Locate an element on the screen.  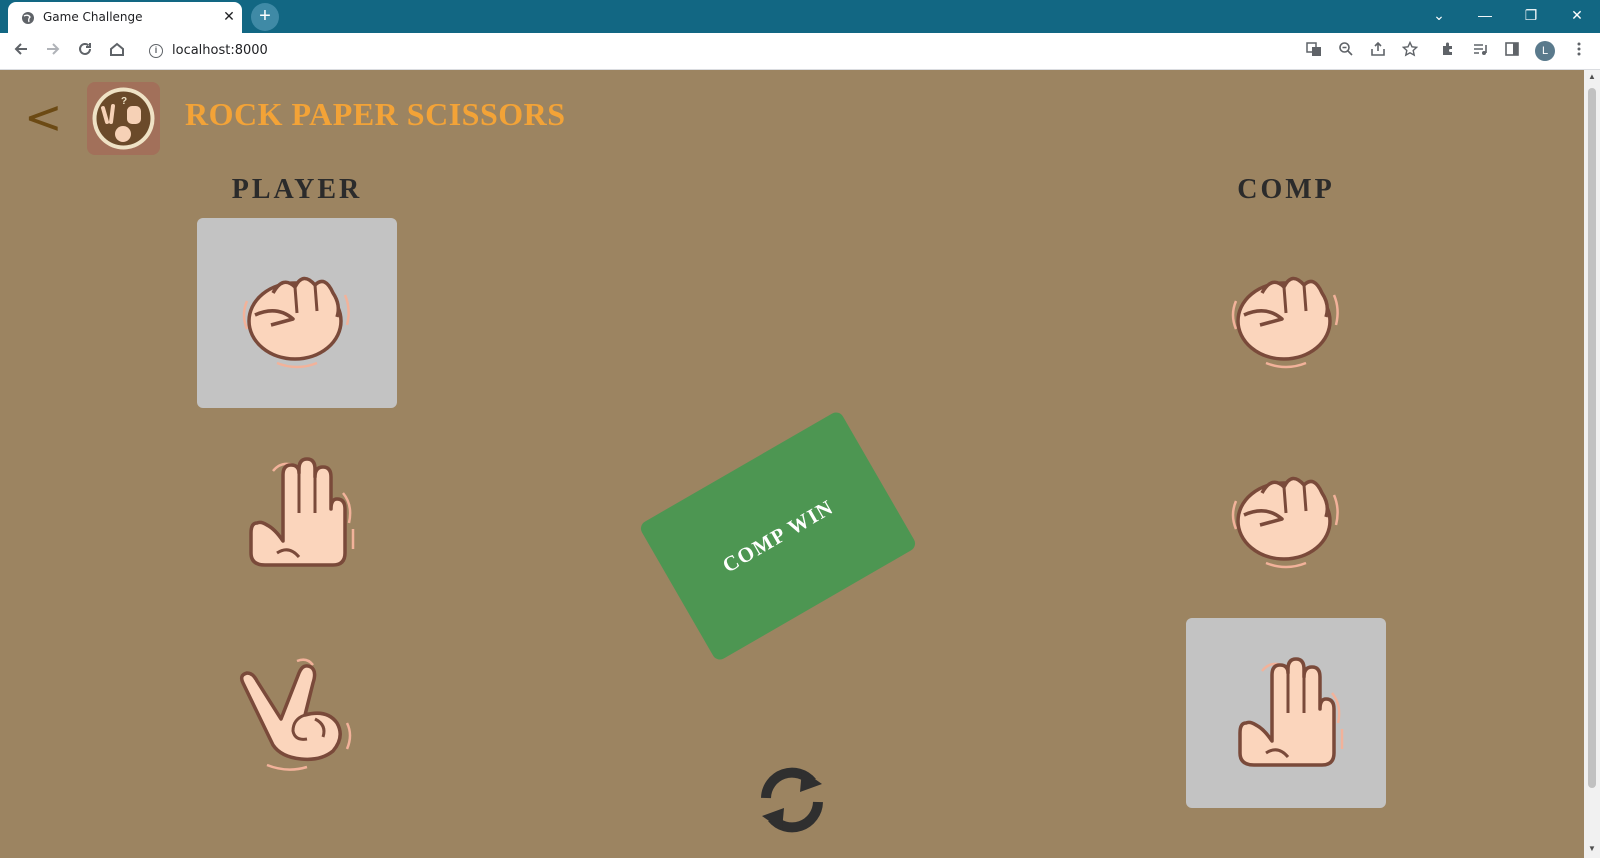
site-info-icon: i is located at coordinates (156, 51).